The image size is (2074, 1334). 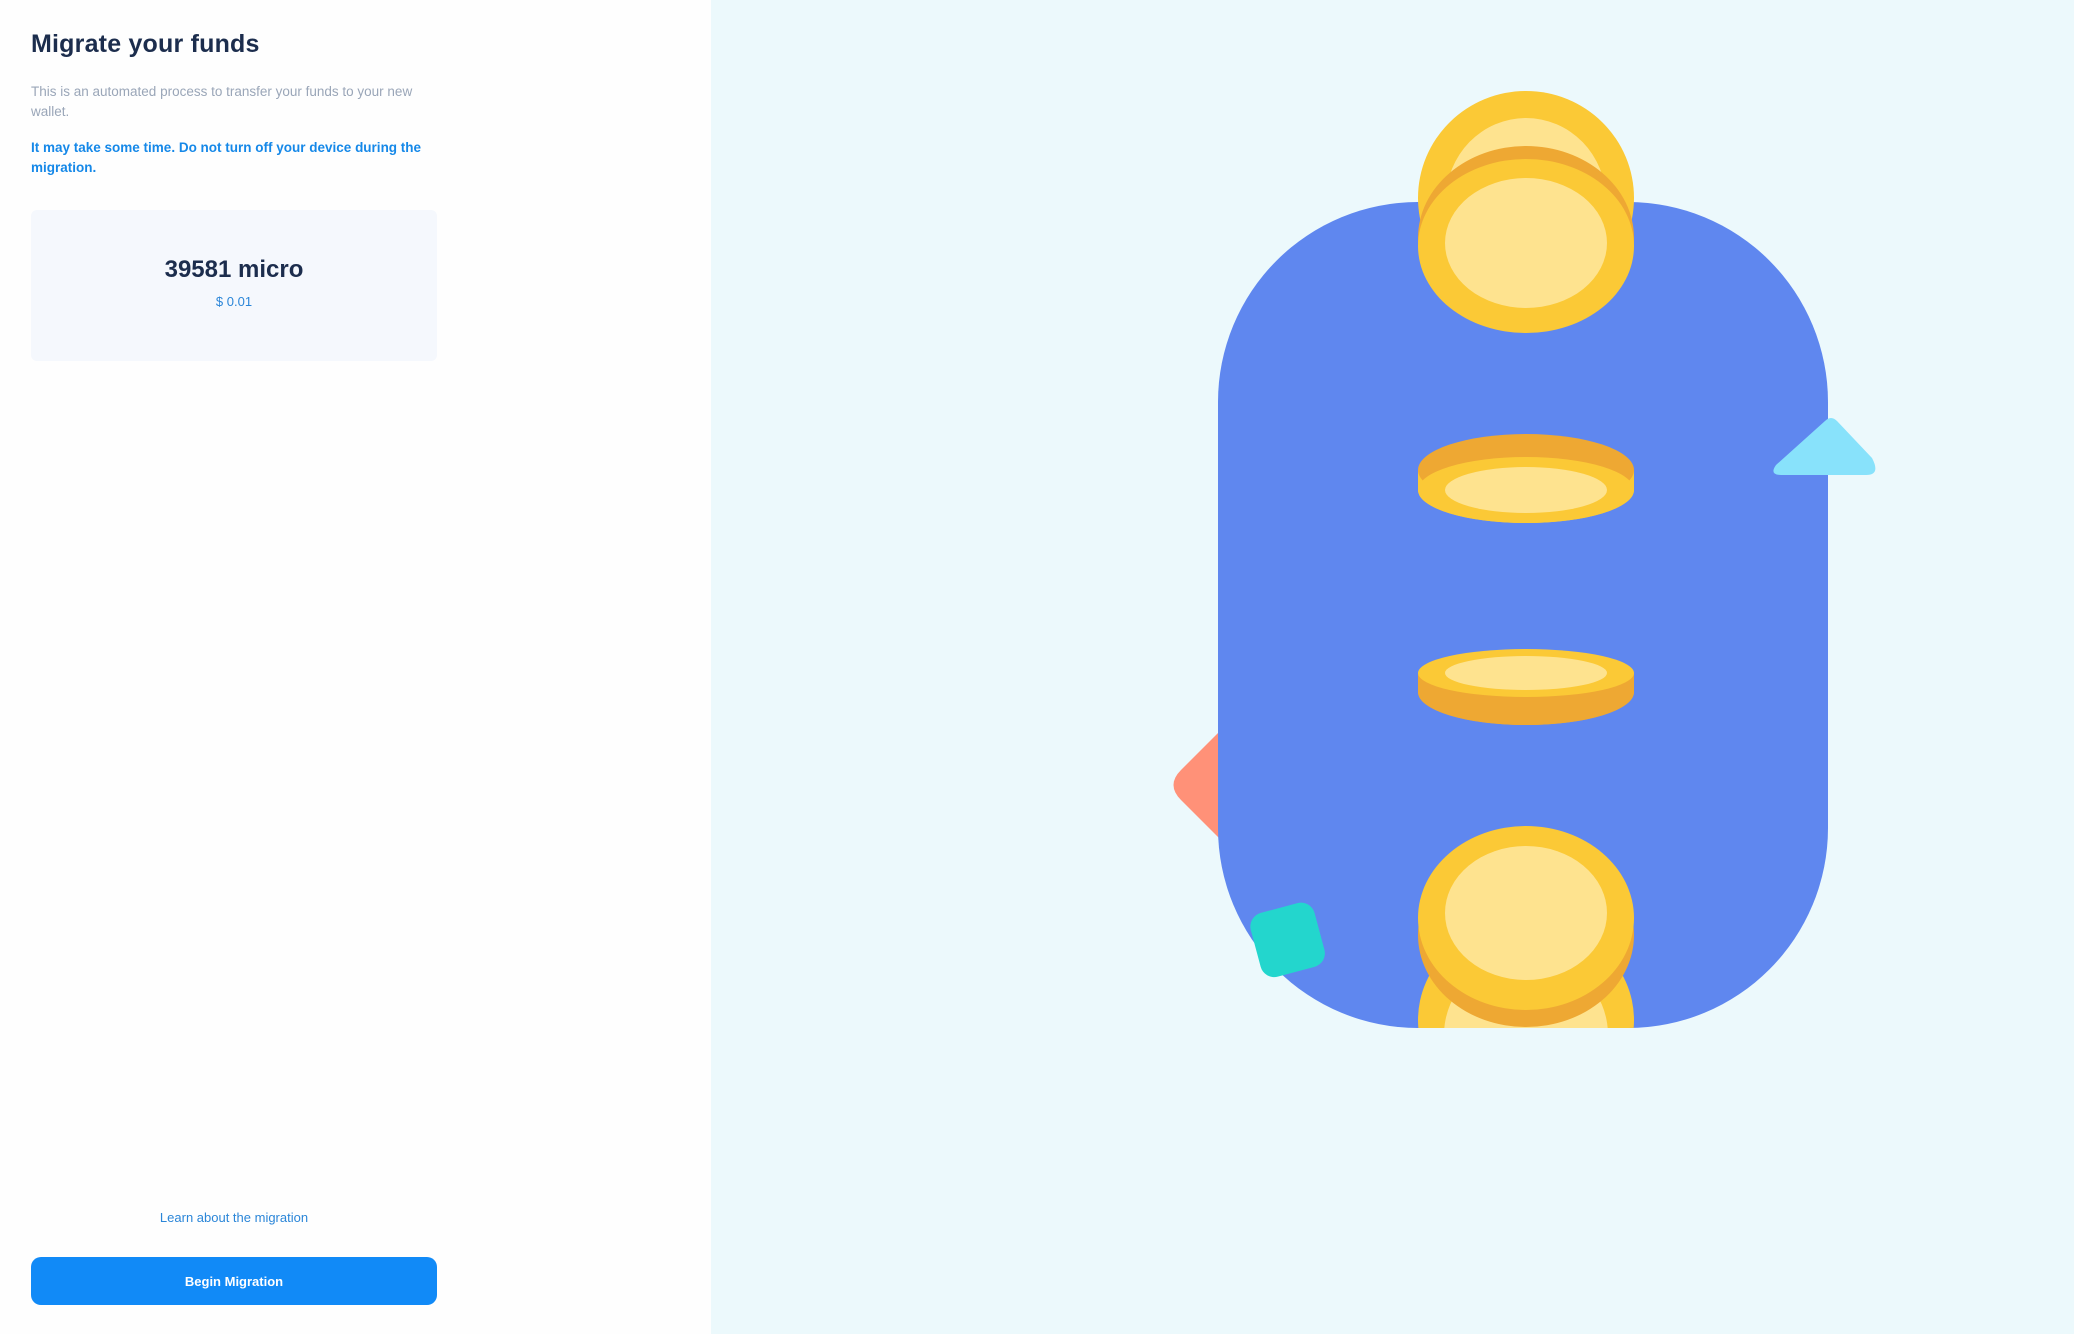 What do you see at coordinates (234, 285) in the screenshot?
I see `balance-card: 39581 micro $ 0.01` at bounding box center [234, 285].